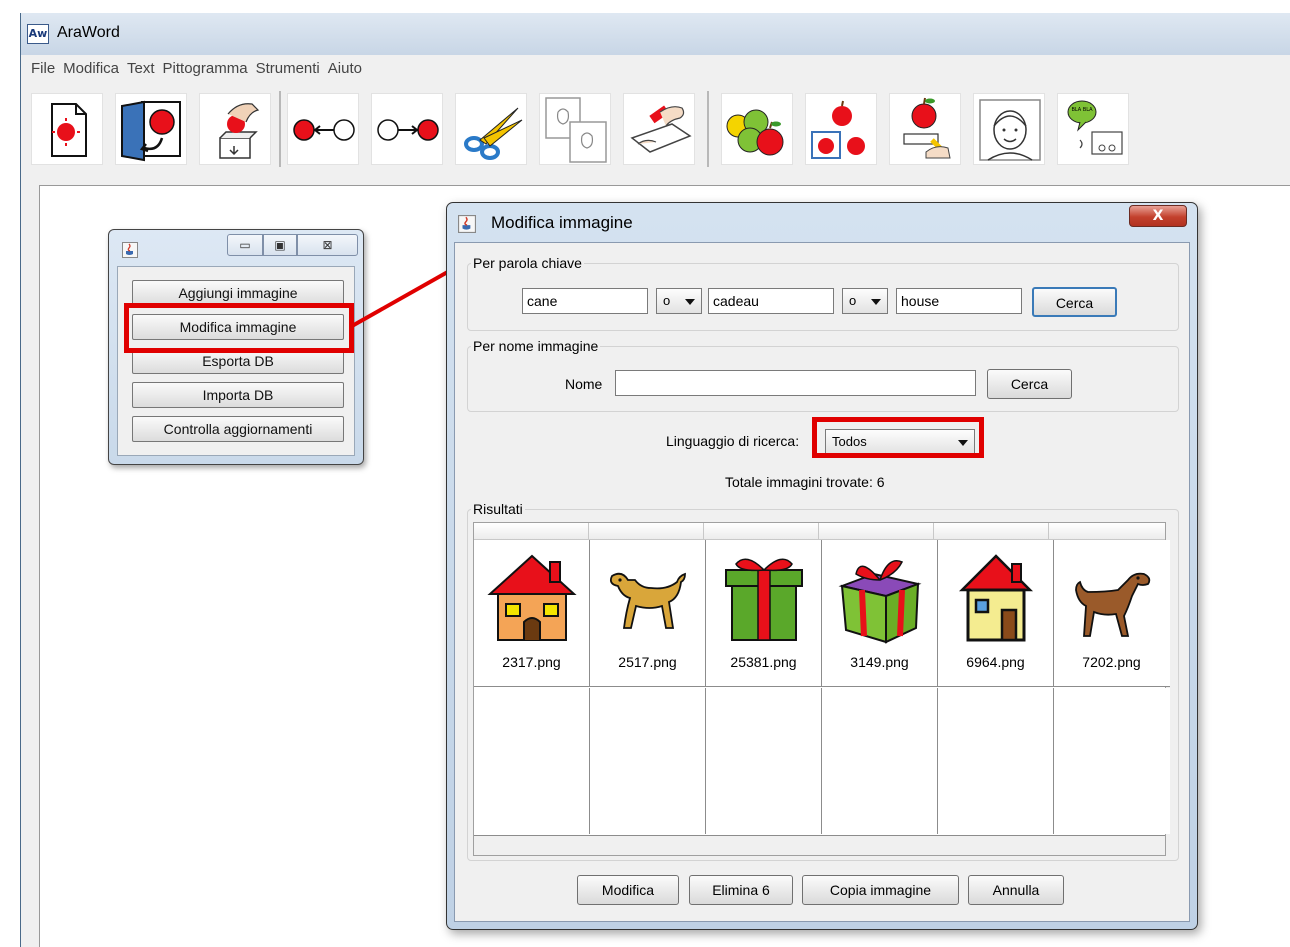 The image size is (1290, 947). I want to click on result-filename: 2517.png, so click(647, 662).